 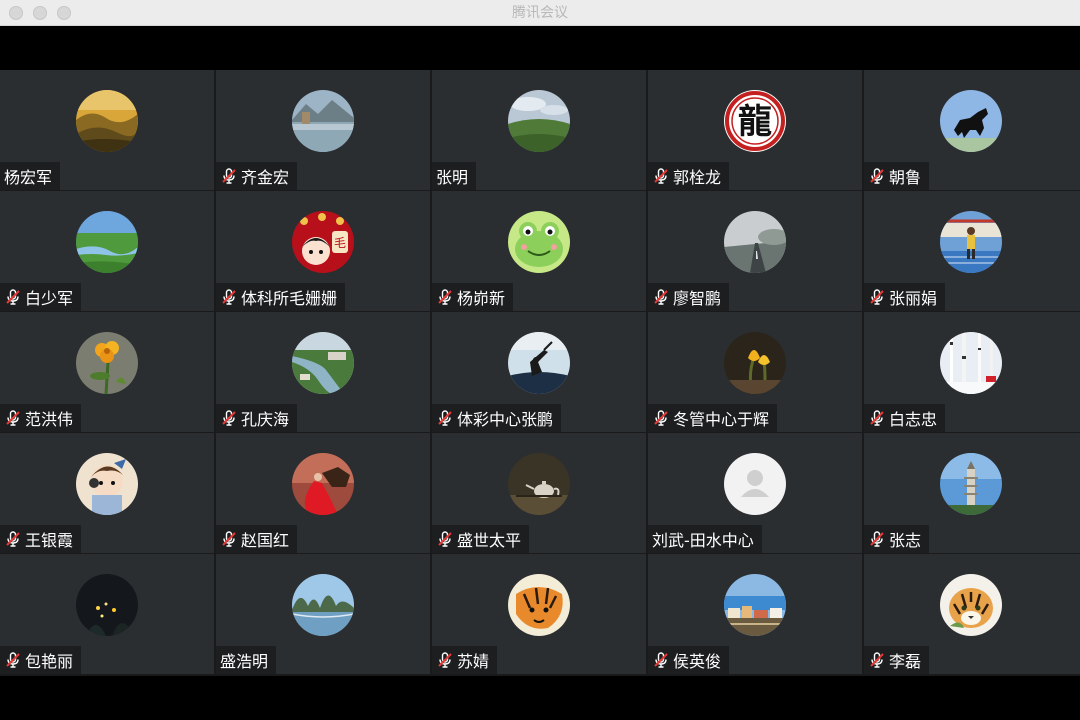 I want to click on participant-tile: 龍郭栓龙, so click(x=755, y=130).